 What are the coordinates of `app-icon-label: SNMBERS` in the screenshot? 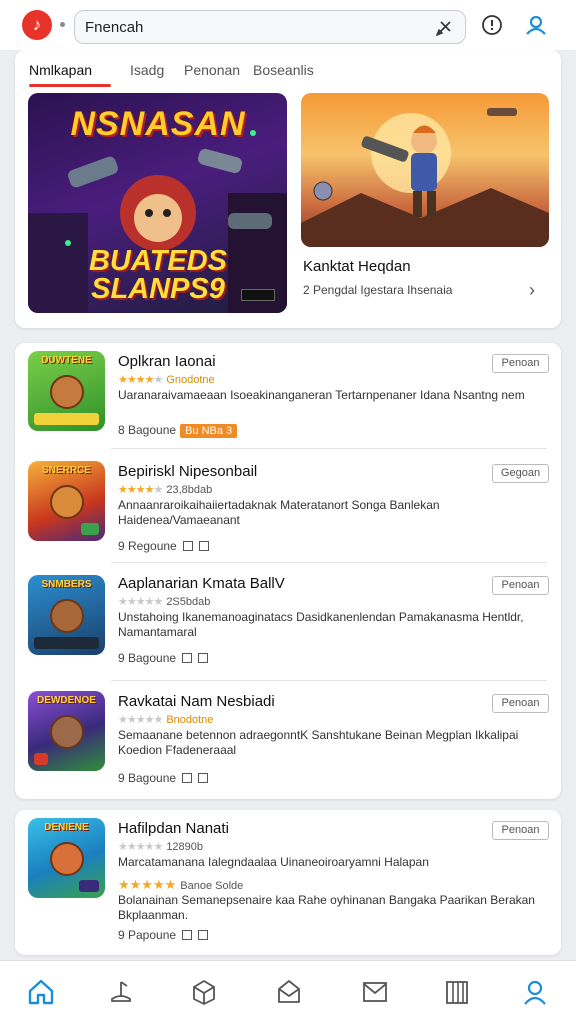 It's located at (66, 584).